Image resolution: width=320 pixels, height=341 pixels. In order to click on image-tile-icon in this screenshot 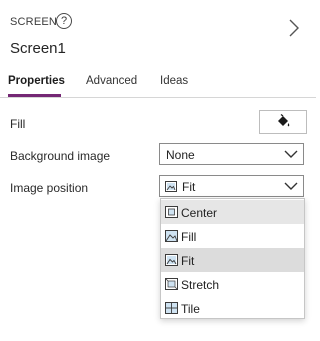, I will do `click(171, 308)`.